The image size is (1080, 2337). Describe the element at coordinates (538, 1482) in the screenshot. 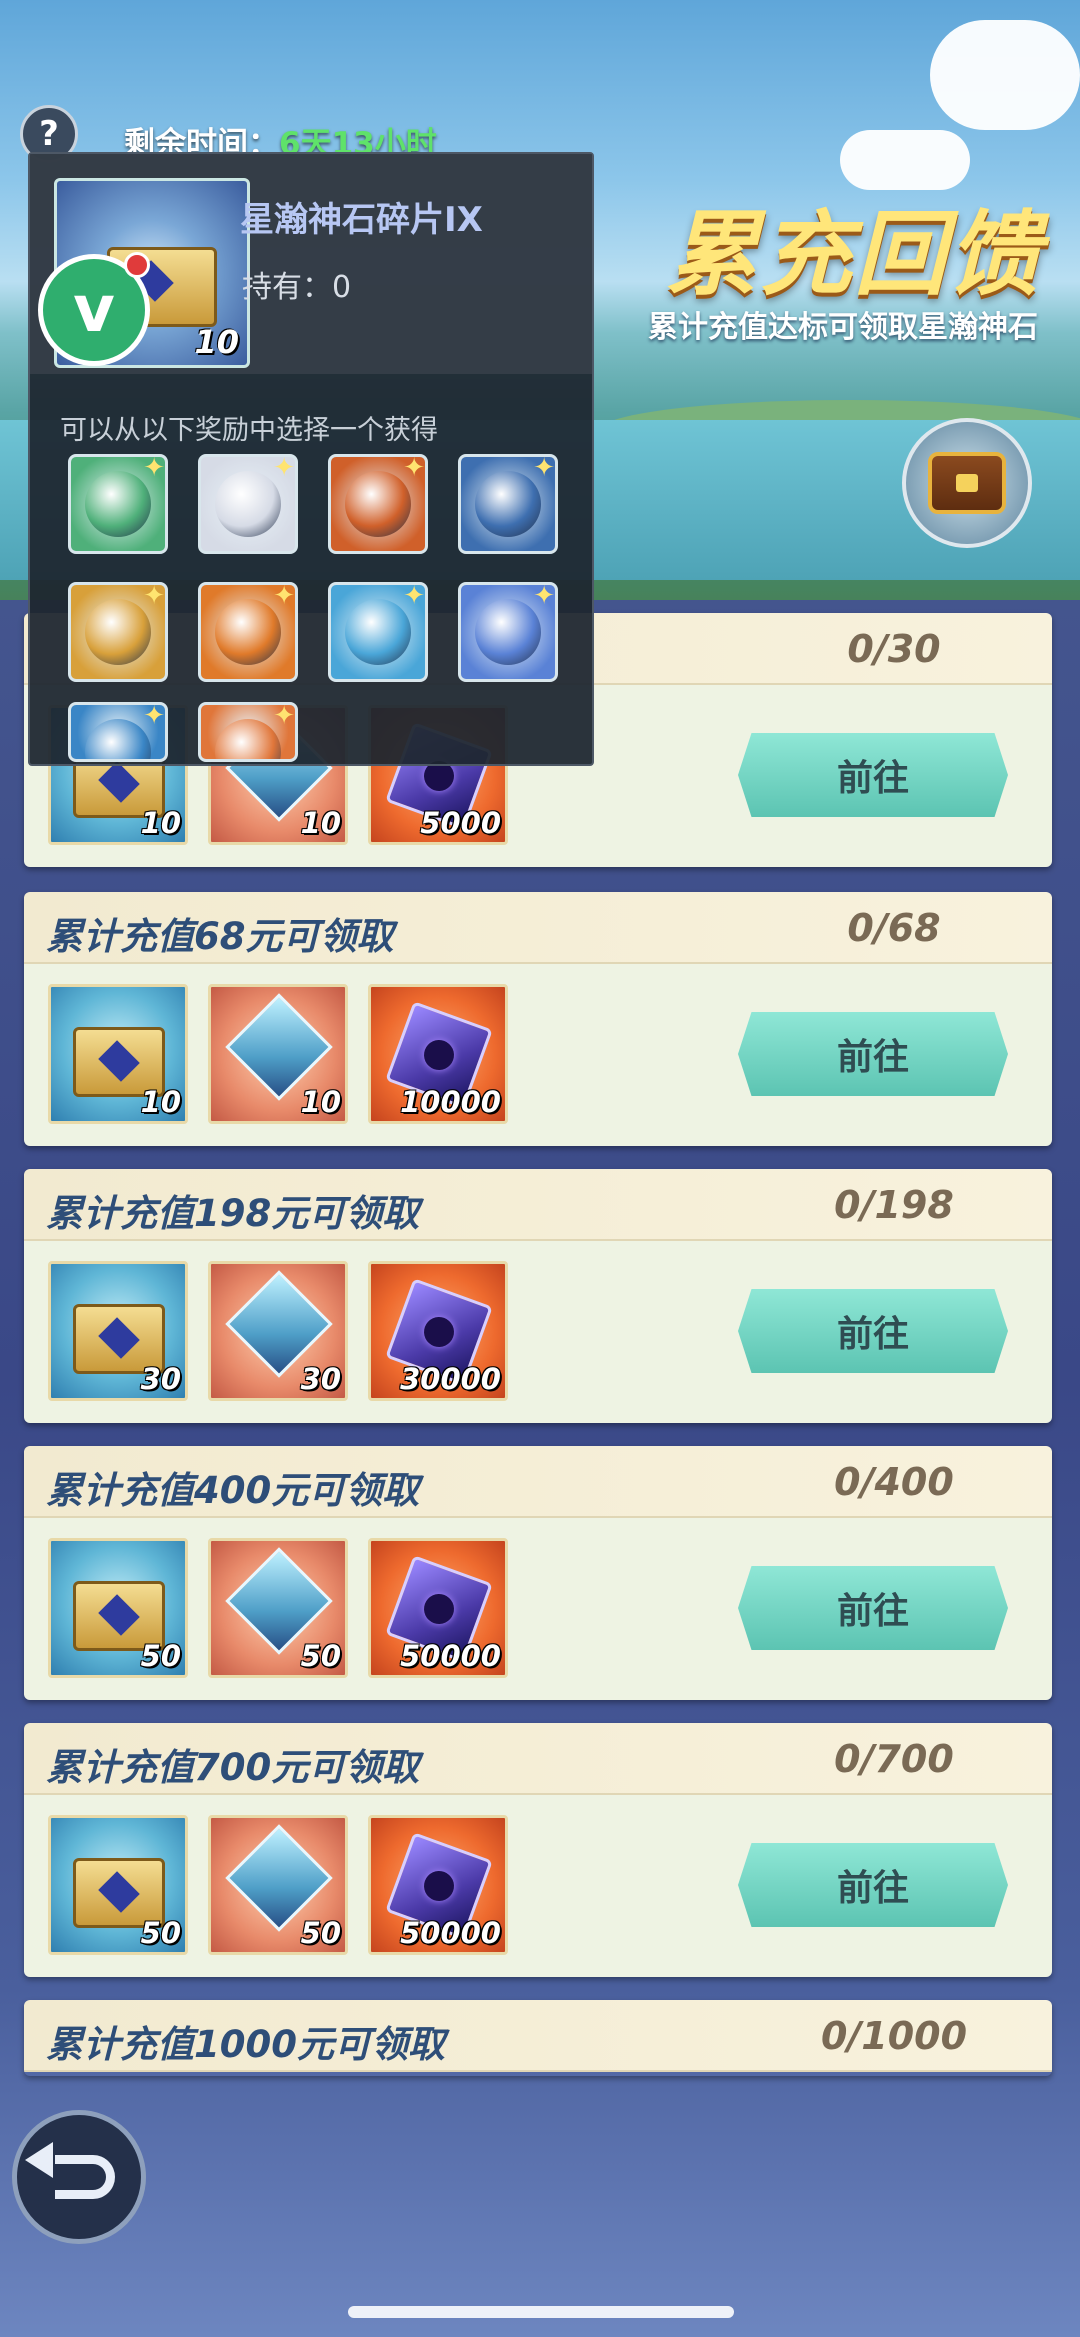

I see `tier-header: 累计充值400元可领取 0/400` at that location.